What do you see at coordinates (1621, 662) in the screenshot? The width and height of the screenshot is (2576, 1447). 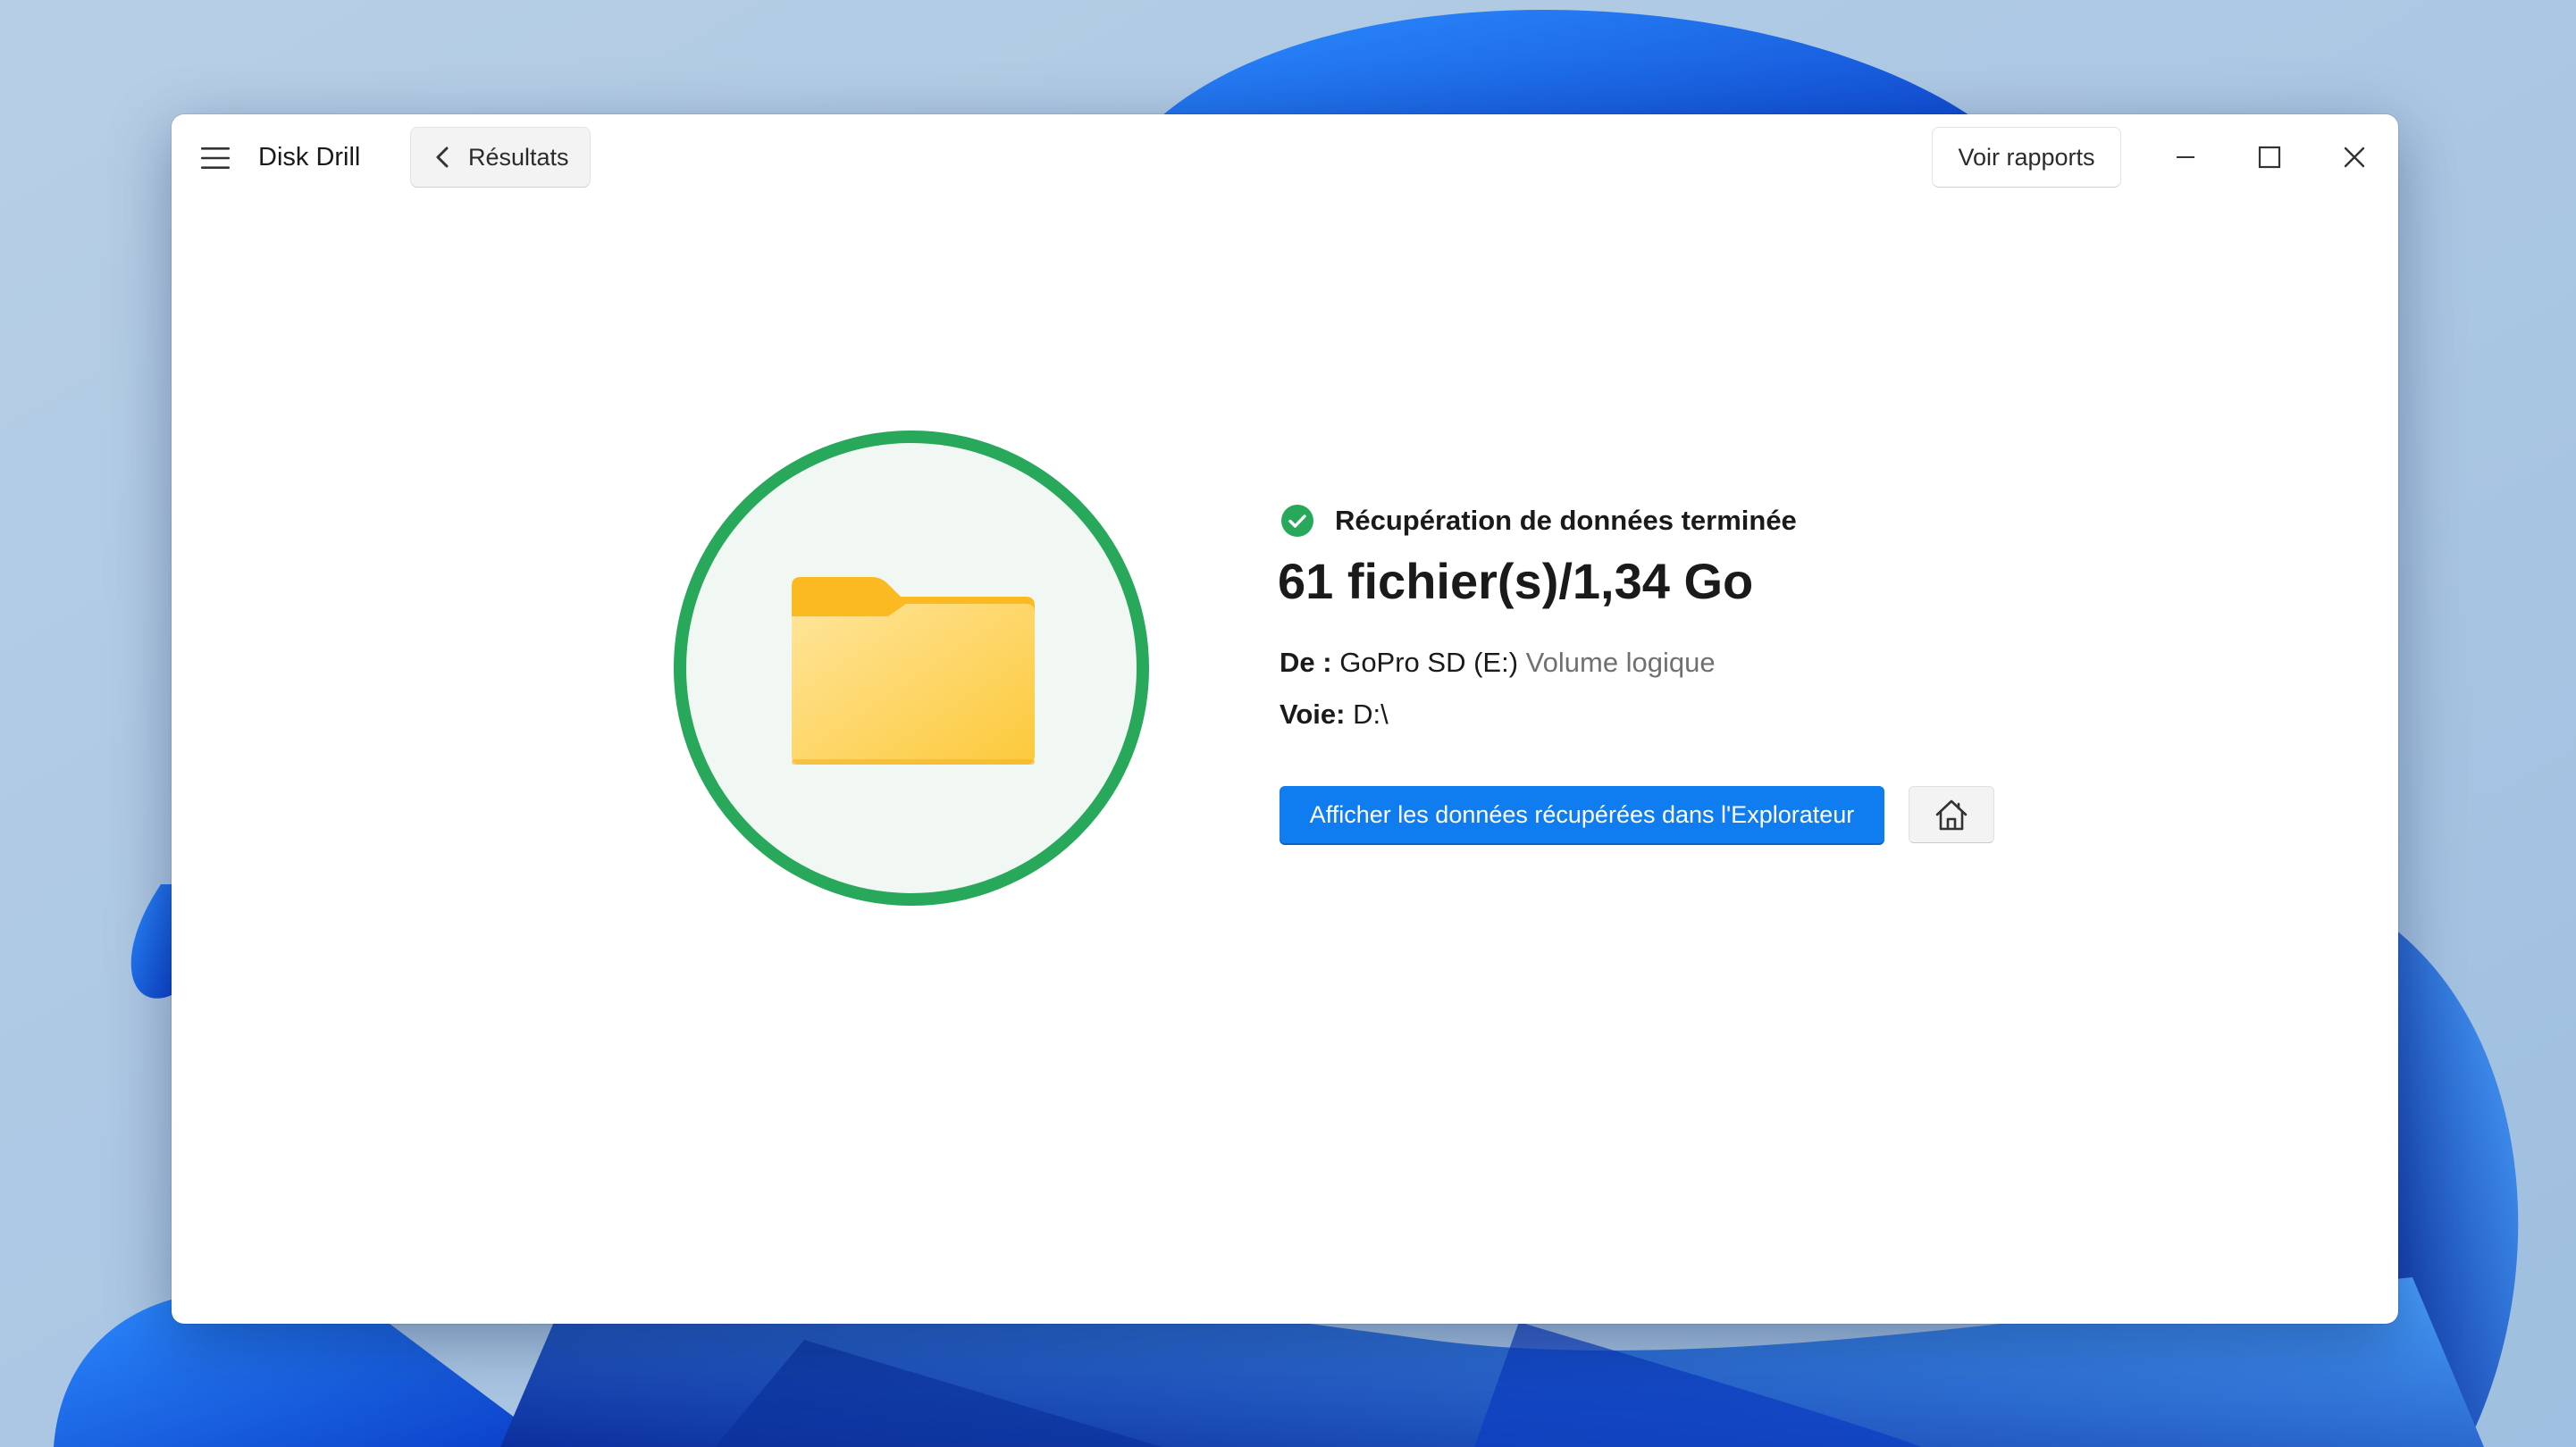 I see `source-type: Volume logique` at bounding box center [1621, 662].